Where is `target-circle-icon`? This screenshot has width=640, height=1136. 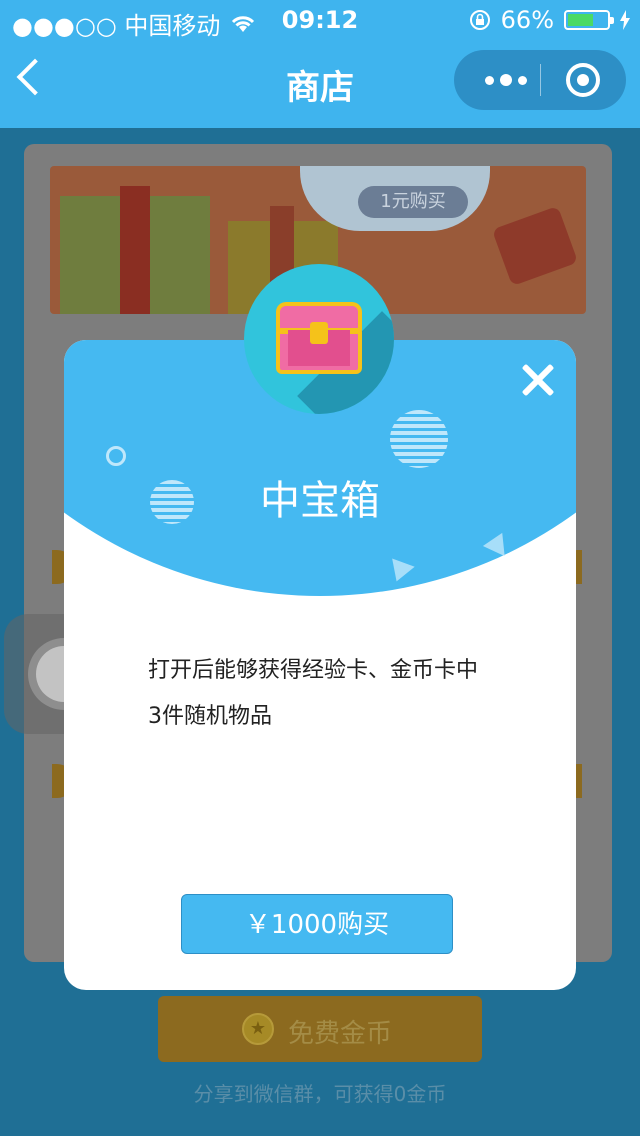
target-circle-icon is located at coordinates (583, 80).